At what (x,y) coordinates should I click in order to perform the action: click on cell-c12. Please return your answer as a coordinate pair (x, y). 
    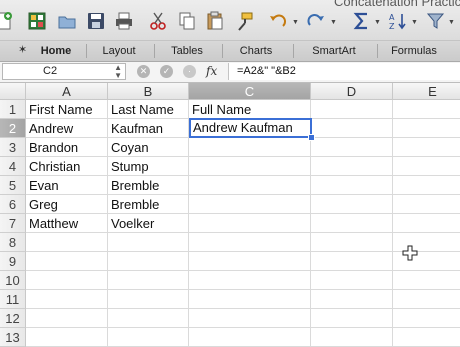
    Looking at the image, I should click on (250, 318).